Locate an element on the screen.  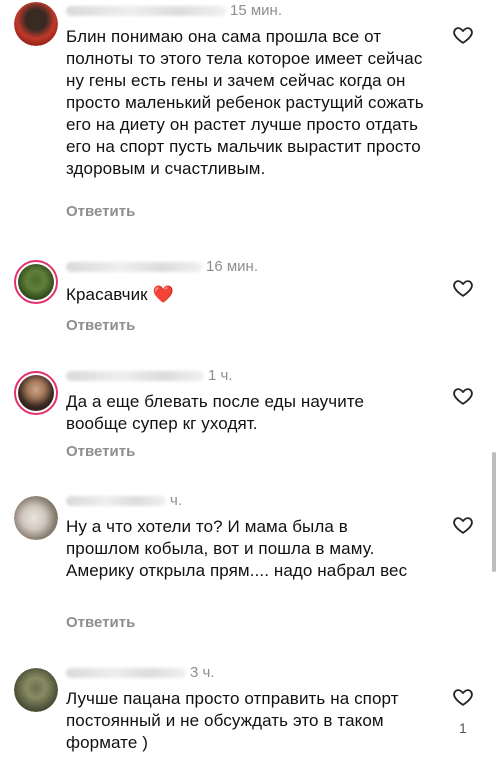
comment-time: 15 мин. is located at coordinates (256, 10).